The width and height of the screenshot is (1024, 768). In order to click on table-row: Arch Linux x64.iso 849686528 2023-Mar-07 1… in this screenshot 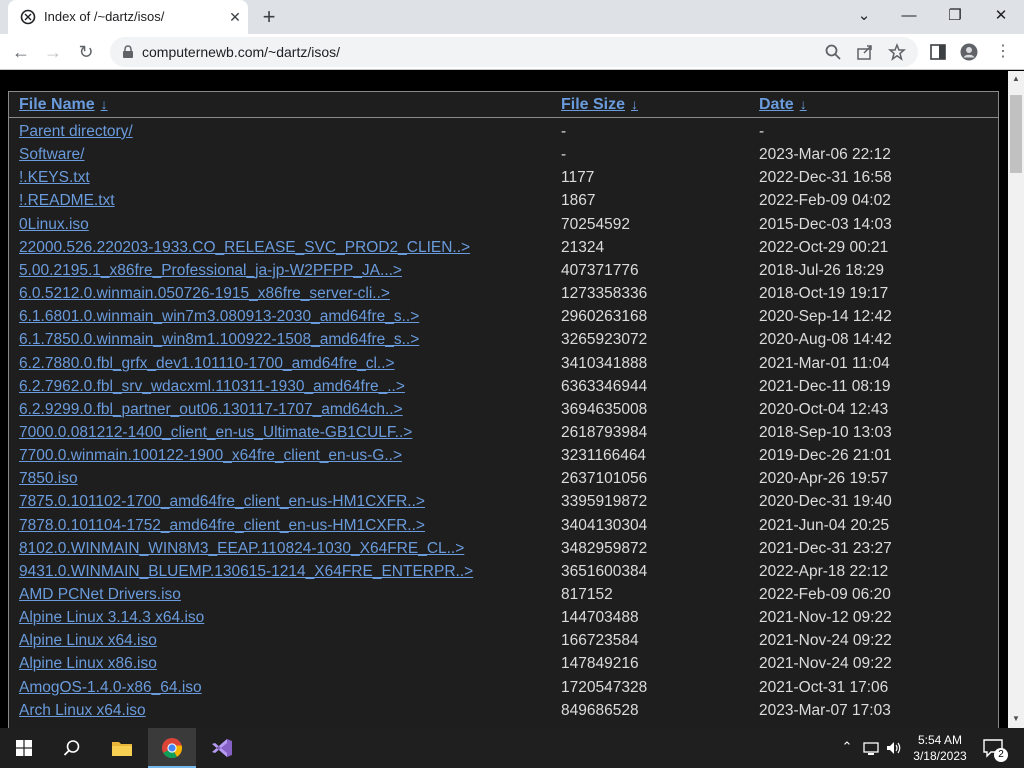, I will do `click(503, 711)`.